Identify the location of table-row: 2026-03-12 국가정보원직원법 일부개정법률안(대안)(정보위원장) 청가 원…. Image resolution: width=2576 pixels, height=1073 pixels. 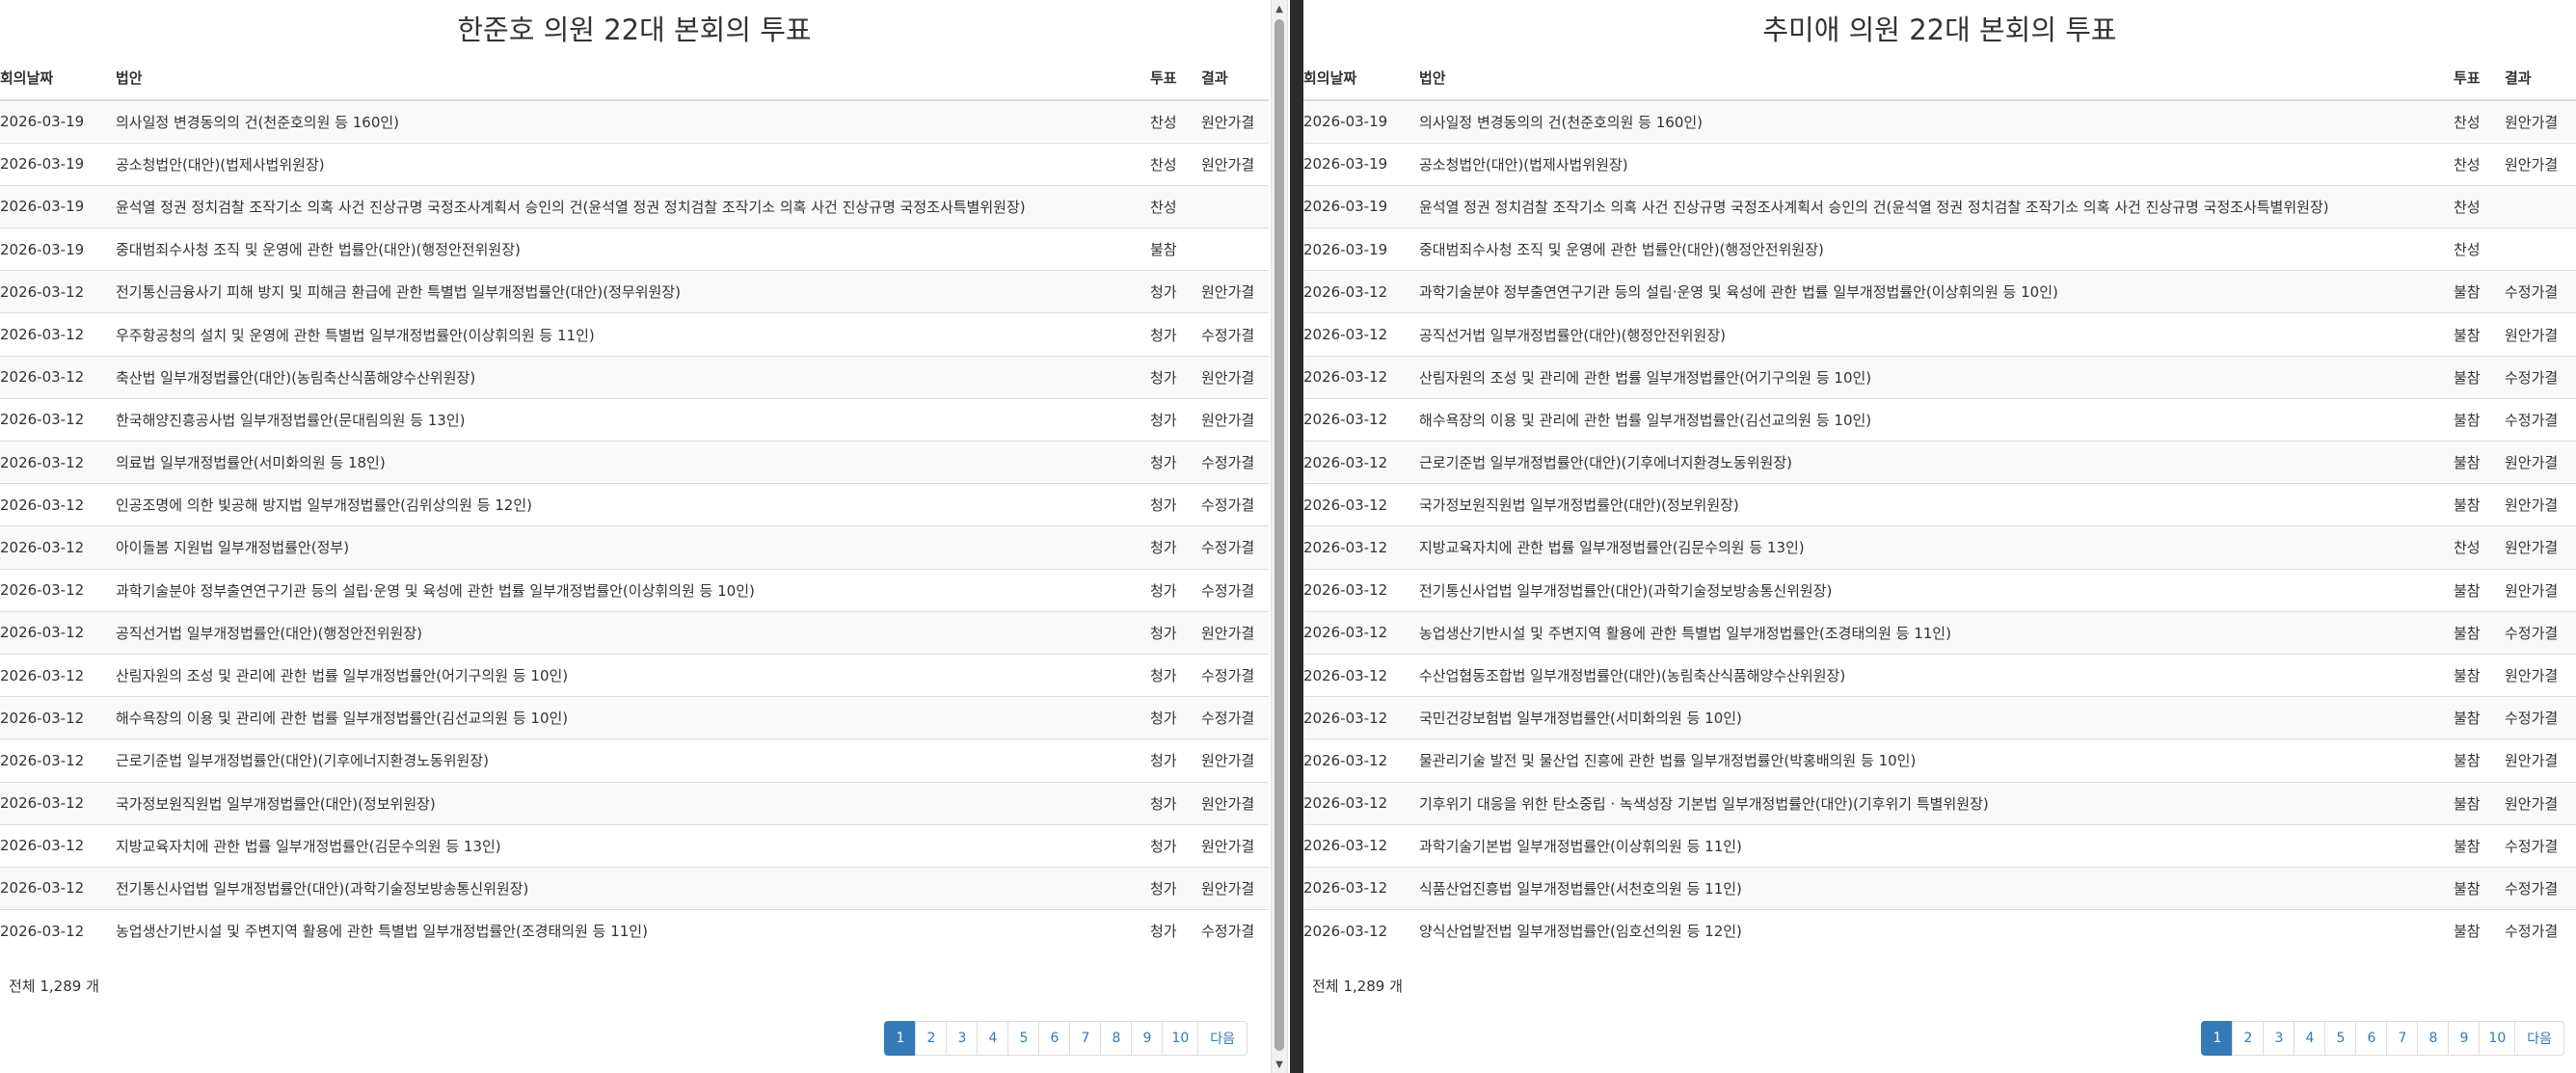
(635, 803).